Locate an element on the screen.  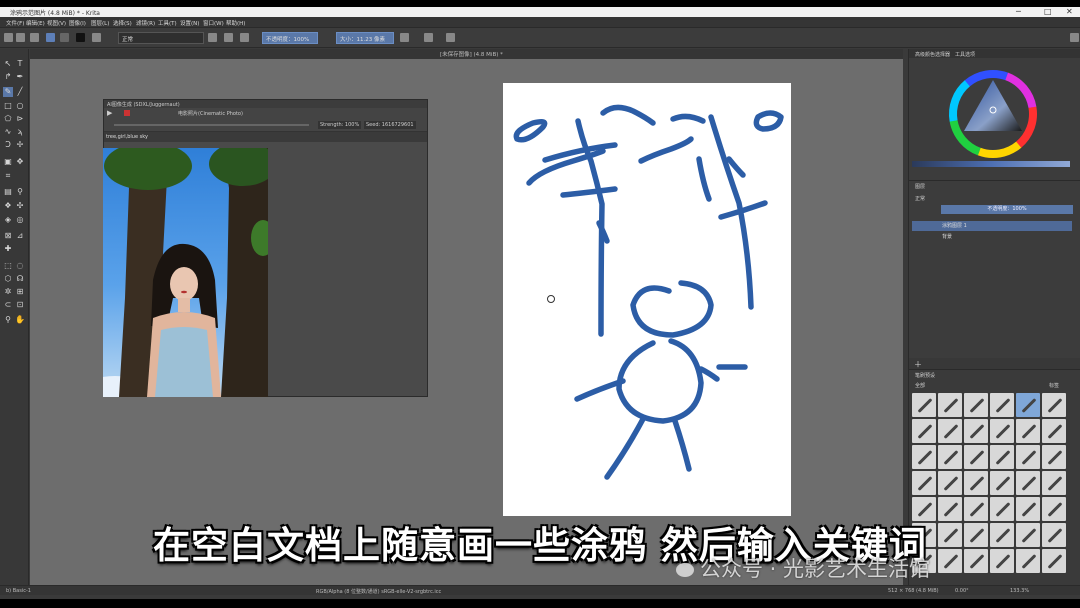
prompt-area: tree,girl,blue sky is located at coordinates (265, 137).